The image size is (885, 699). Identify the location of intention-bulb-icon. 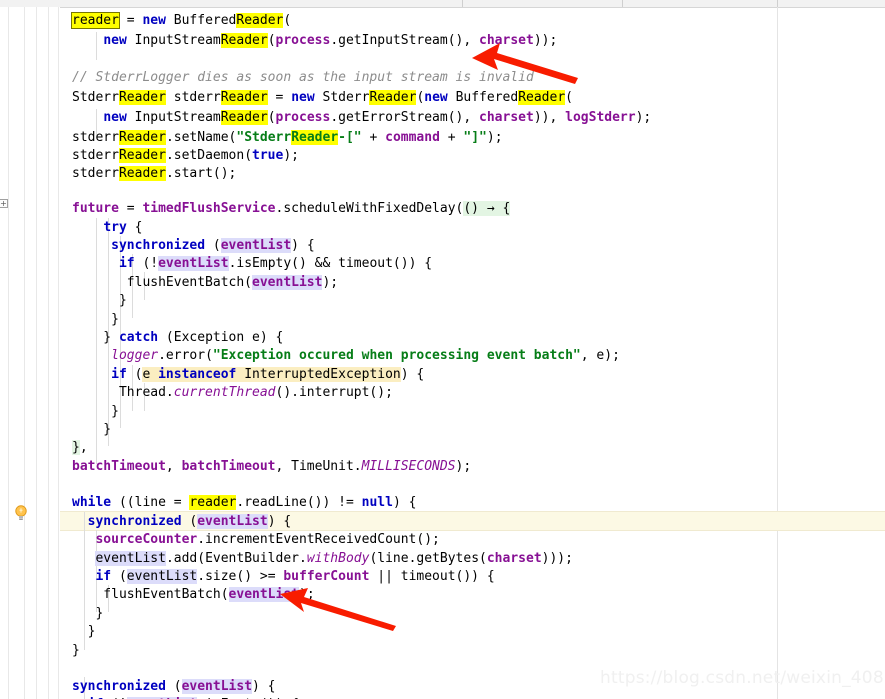
(21, 513).